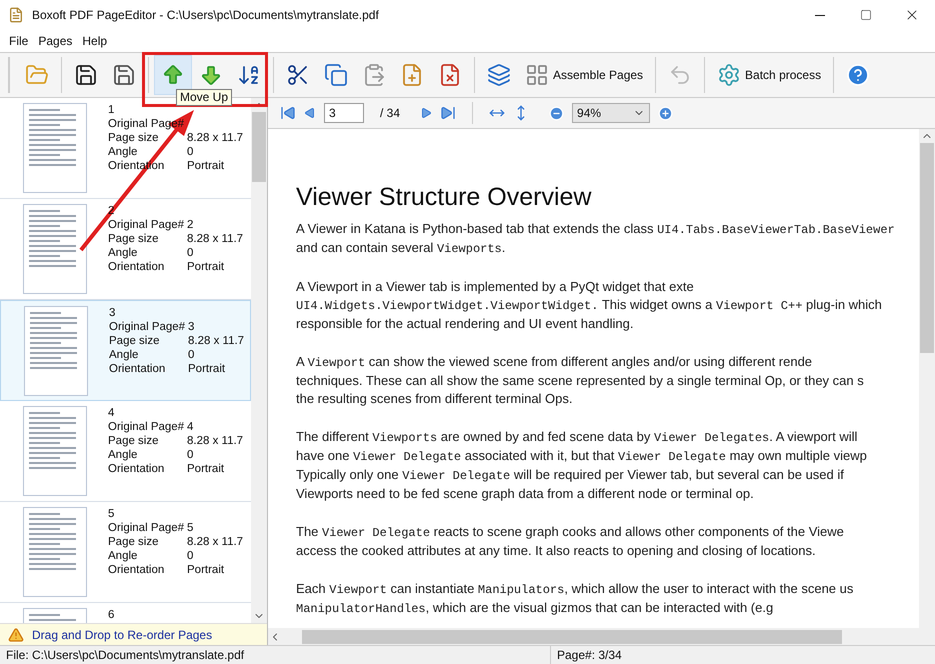 This screenshot has width=935, height=664. Describe the element at coordinates (37, 75) in the screenshot. I see `folder-icon` at that location.